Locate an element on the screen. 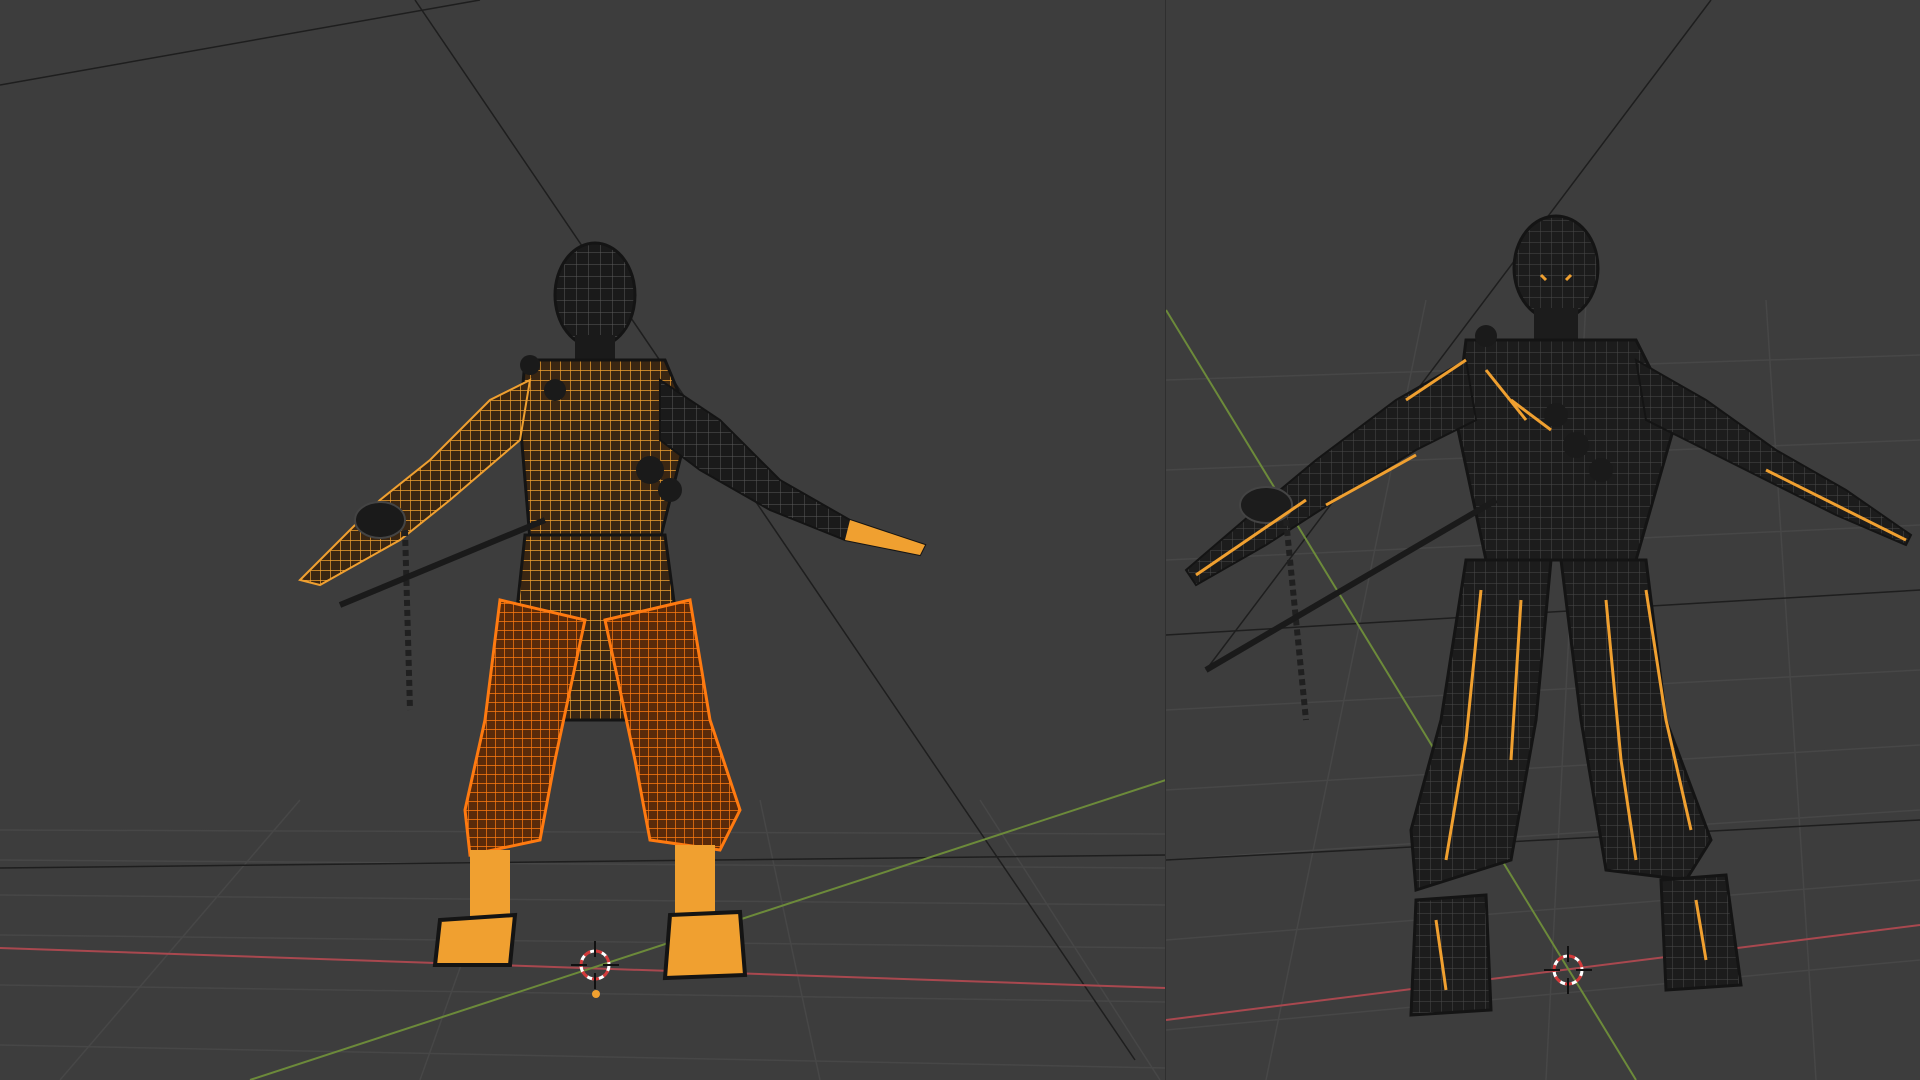  boot-left-mesh is located at coordinates (1451, 955).